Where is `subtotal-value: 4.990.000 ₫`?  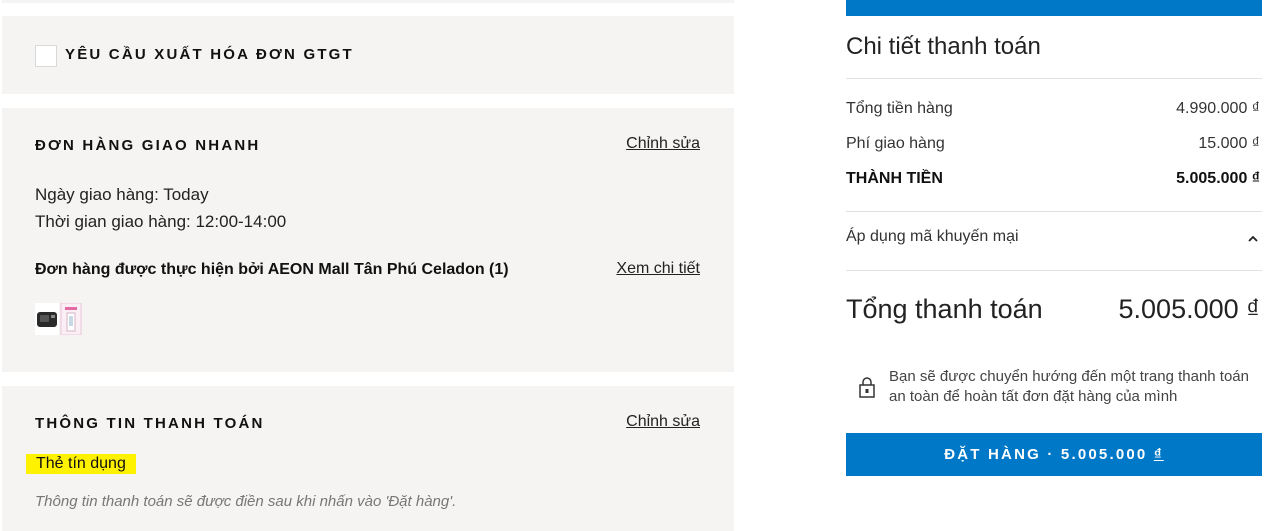
subtotal-value: 4.990.000 ₫ is located at coordinates (1218, 108).